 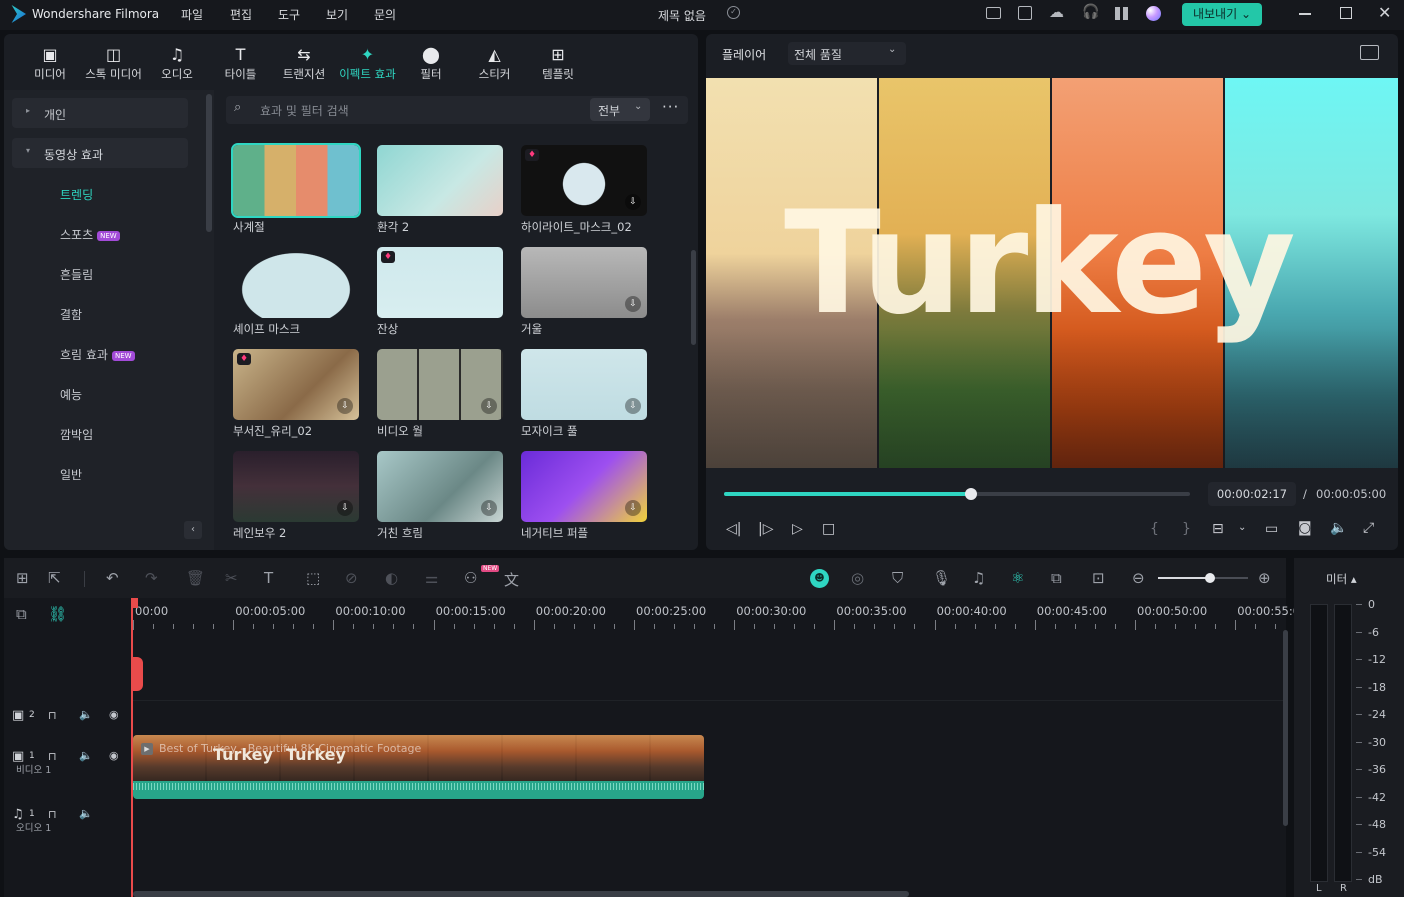 What do you see at coordinates (231, 578) in the screenshot?
I see `cut-icon: ✂` at bounding box center [231, 578].